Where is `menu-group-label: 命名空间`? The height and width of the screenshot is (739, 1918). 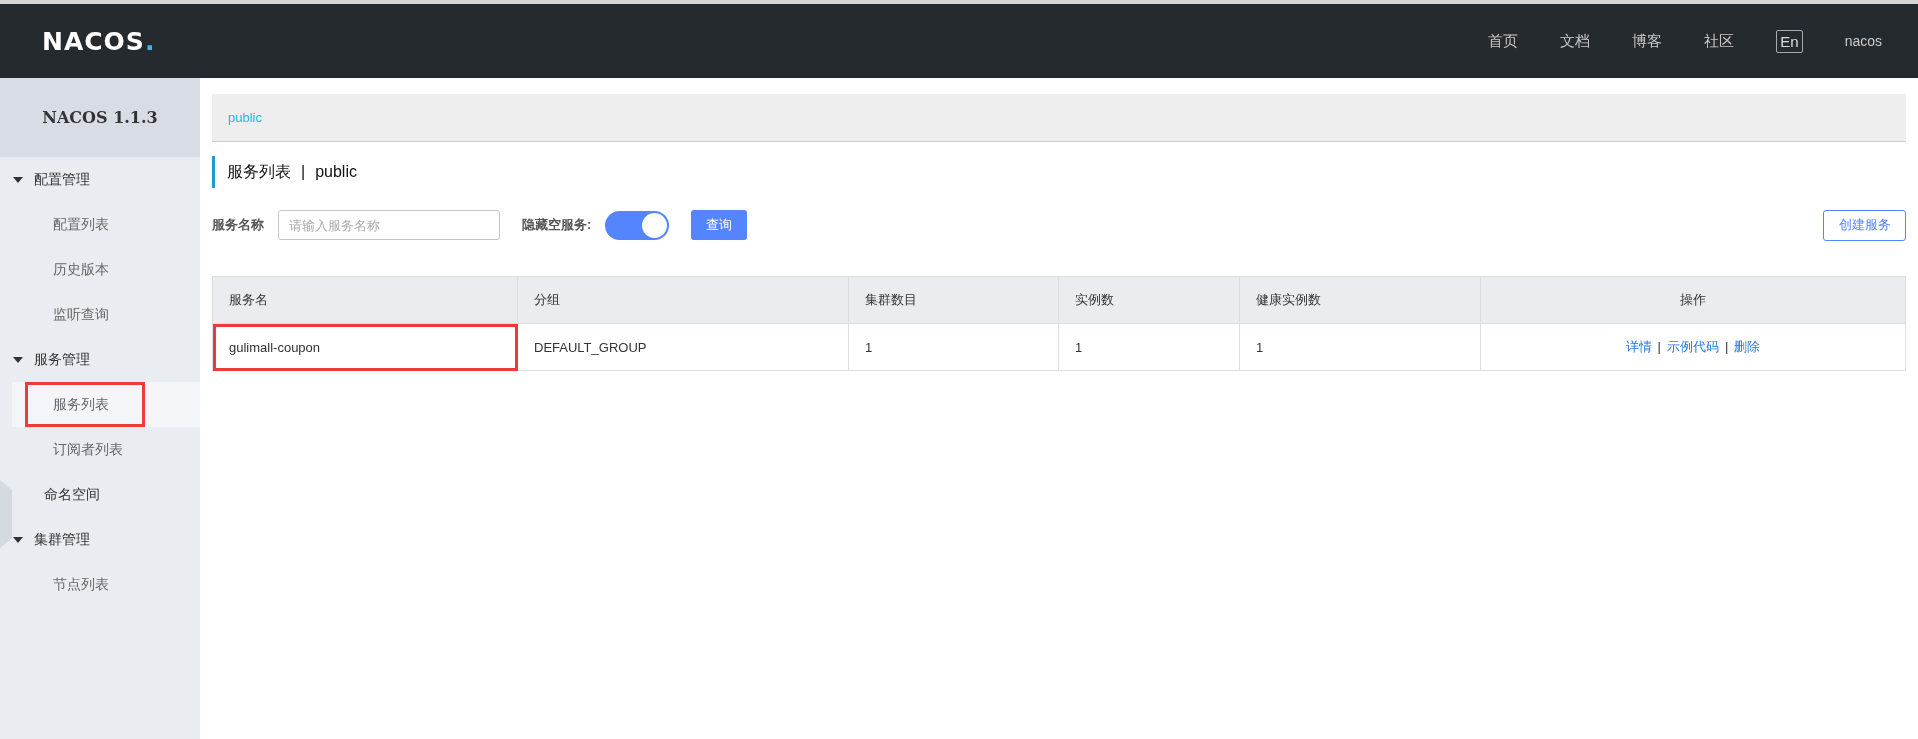
menu-group-label: 命名空间 is located at coordinates (72, 494).